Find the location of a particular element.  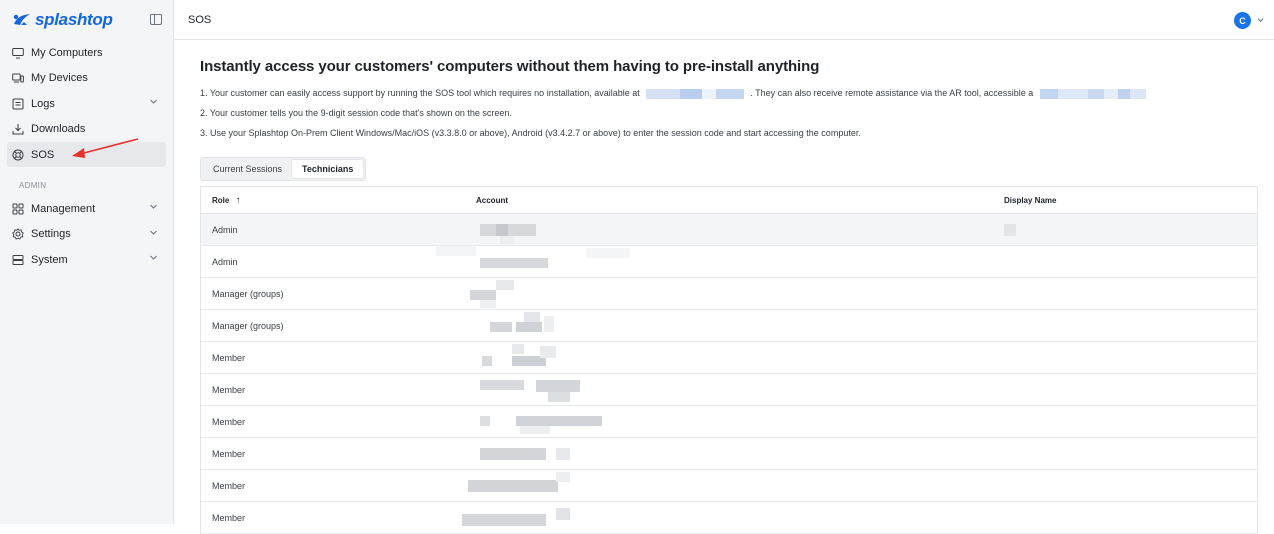

sort-ascending-icon: ↑ is located at coordinates (238, 200).